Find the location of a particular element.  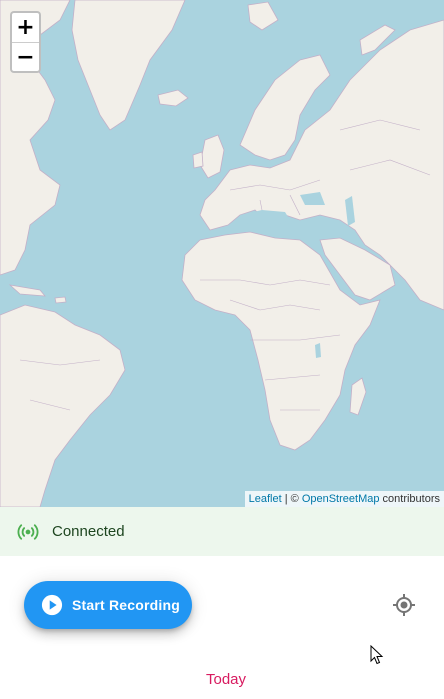

day-header: Today is located at coordinates (226, 679).